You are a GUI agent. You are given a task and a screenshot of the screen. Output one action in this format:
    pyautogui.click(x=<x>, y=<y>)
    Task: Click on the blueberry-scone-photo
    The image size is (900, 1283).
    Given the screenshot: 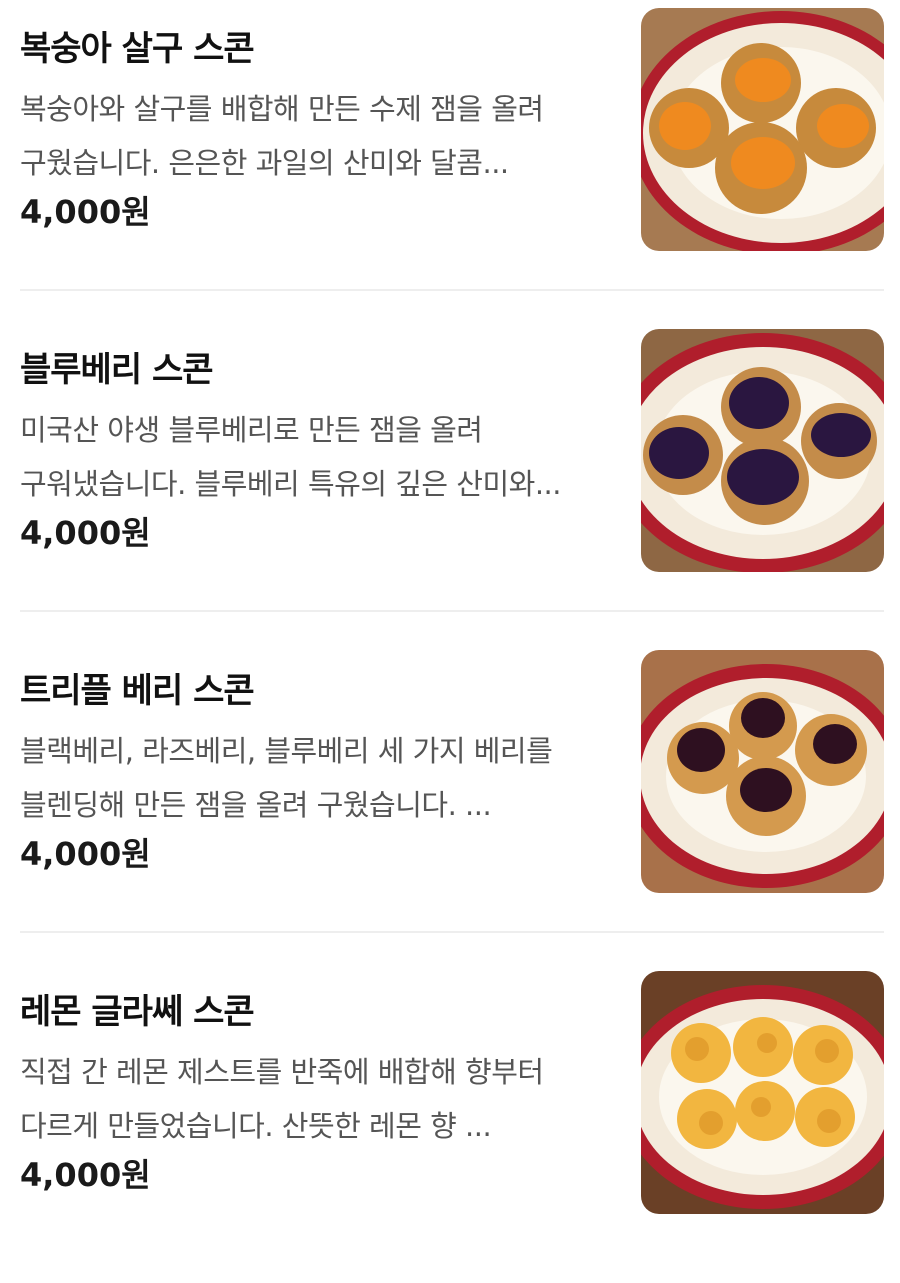 What is the action you would take?
    pyautogui.click(x=762, y=450)
    